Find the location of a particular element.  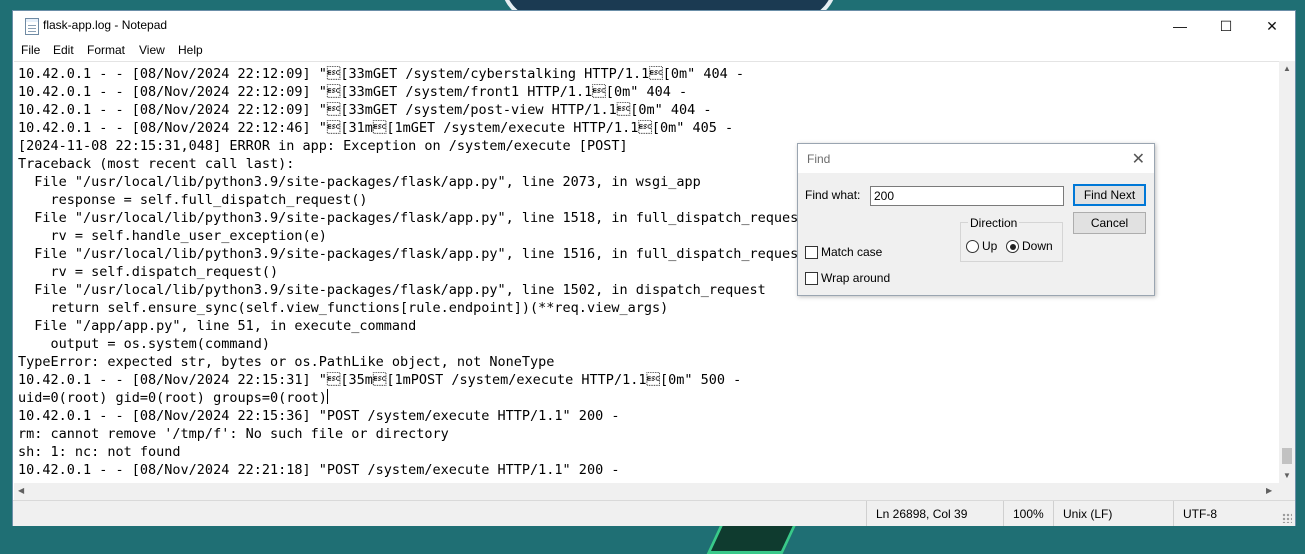

text-line: sh: 1: nc: not found is located at coordinates (99, 452).